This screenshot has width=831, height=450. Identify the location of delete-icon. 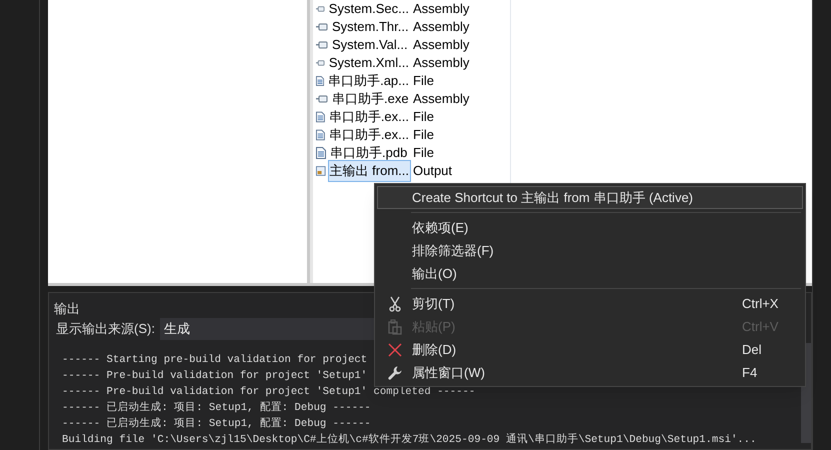
(395, 349).